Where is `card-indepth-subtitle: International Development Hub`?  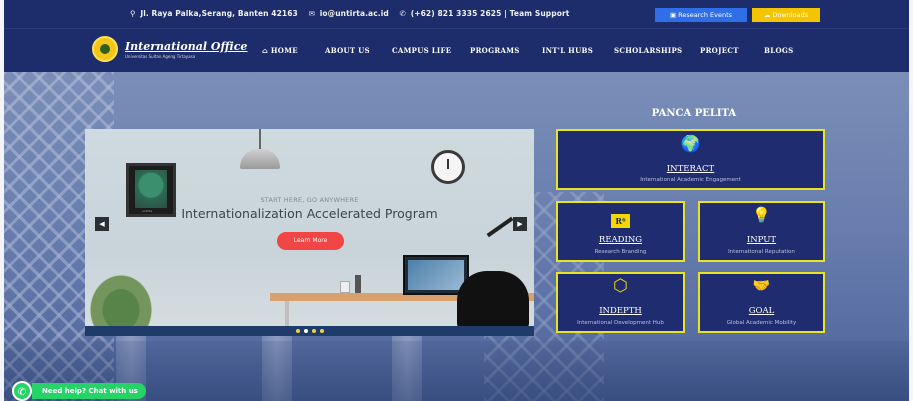 card-indepth-subtitle: International Development Hub is located at coordinates (620, 323).